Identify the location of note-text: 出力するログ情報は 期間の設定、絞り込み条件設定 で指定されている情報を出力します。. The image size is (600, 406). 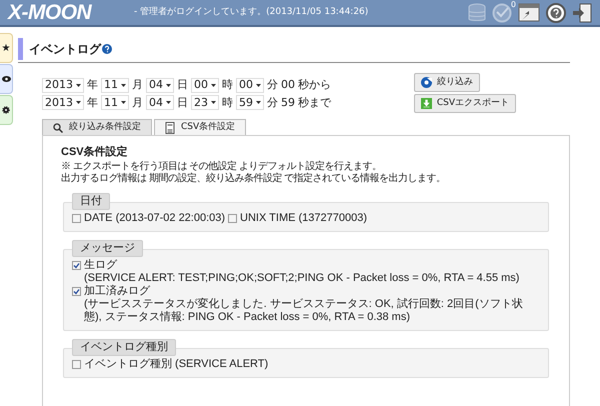
(254, 178).